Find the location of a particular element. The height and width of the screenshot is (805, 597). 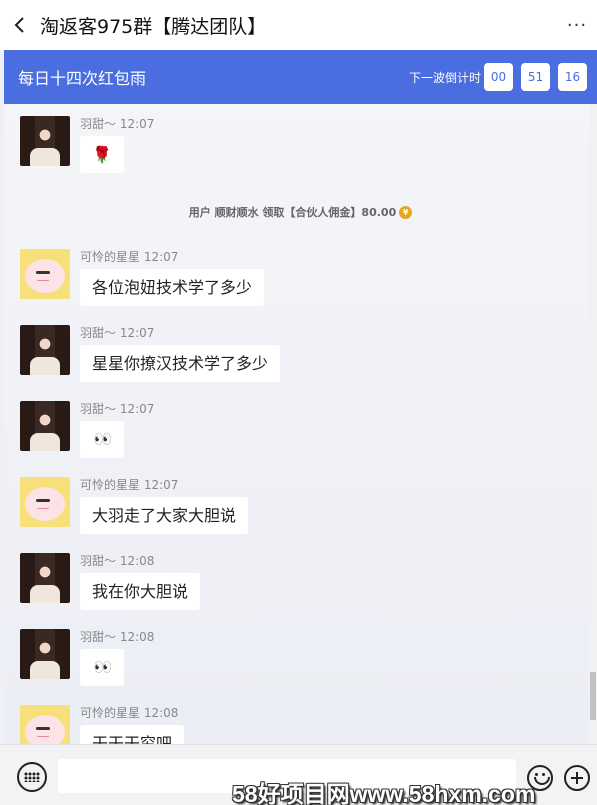

message-item: 羽甜～ 12:07 星星你撩汉技术学了多少 is located at coordinates (150, 353).